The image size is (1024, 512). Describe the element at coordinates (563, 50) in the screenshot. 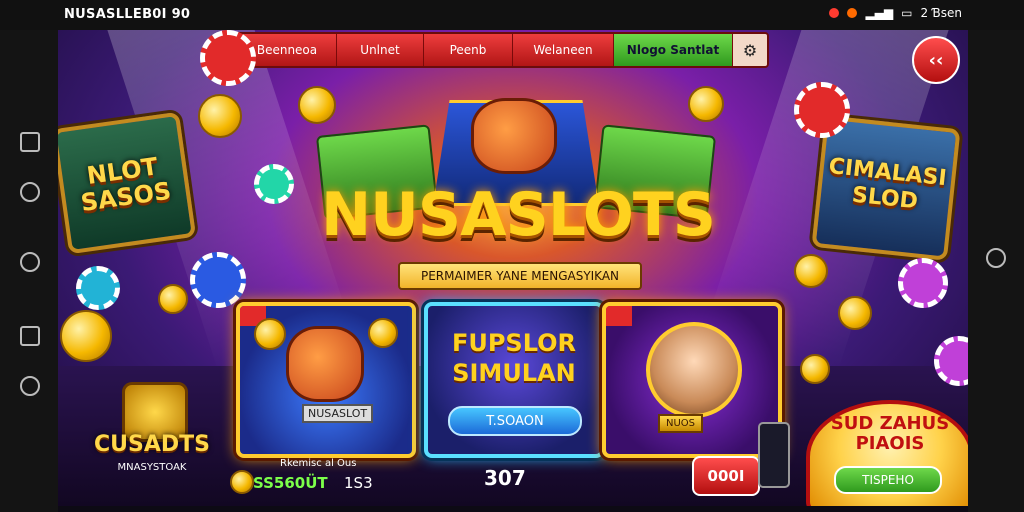

I see `tab-4: Welaneen` at that location.